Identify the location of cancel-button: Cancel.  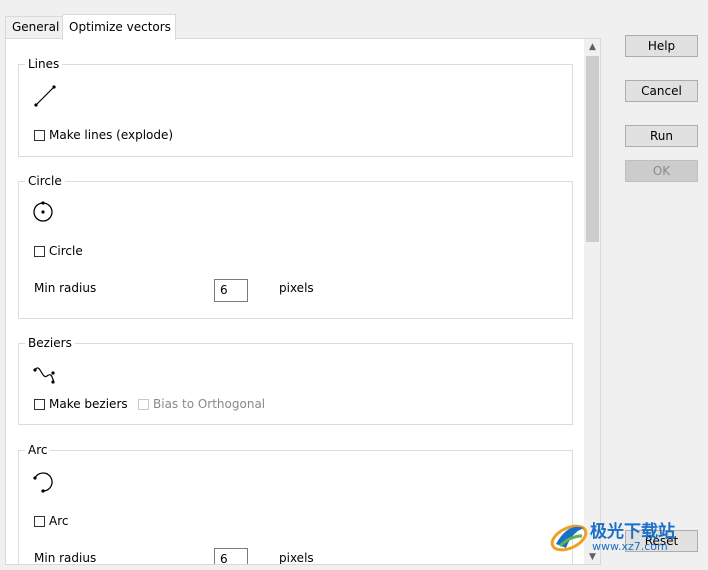
(661, 91).